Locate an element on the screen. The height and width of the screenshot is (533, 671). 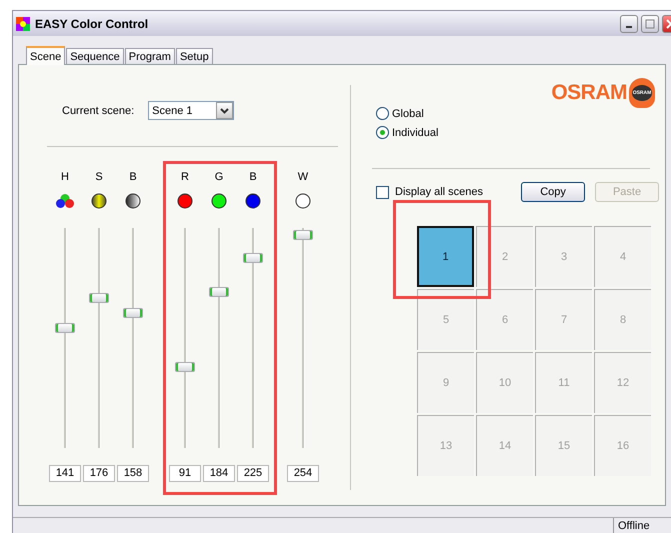
minimize-button is located at coordinates (629, 23).